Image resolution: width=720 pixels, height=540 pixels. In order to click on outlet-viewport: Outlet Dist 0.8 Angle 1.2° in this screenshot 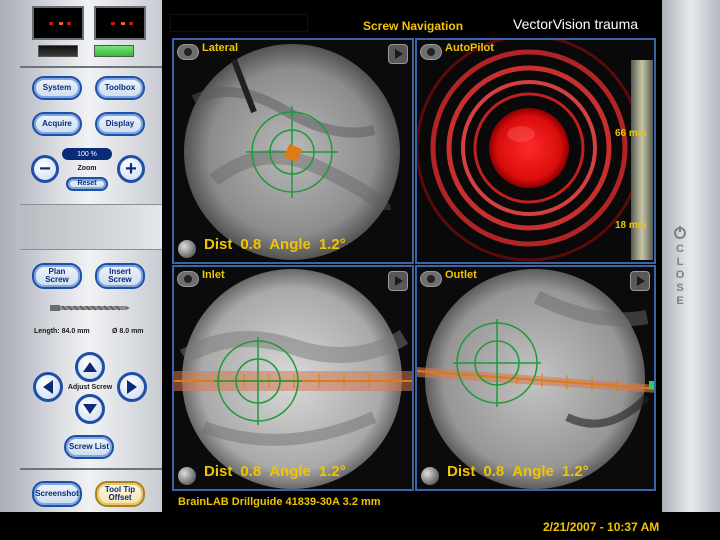, I will do `click(535, 378)`.